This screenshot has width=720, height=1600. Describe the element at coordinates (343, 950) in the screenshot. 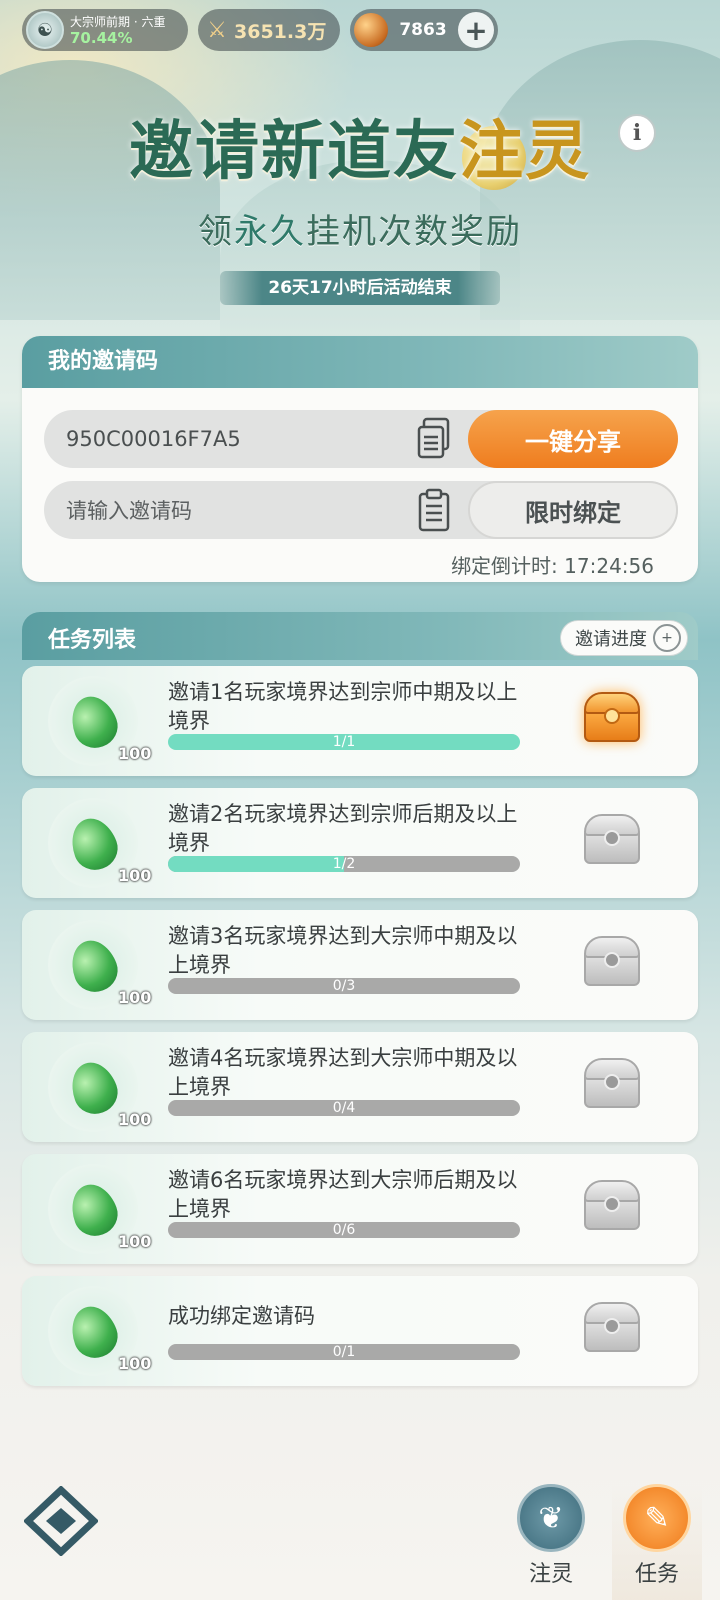

I see `task-description: 邀请3名玩家境界达到大宗师中期及以上境界` at that location.